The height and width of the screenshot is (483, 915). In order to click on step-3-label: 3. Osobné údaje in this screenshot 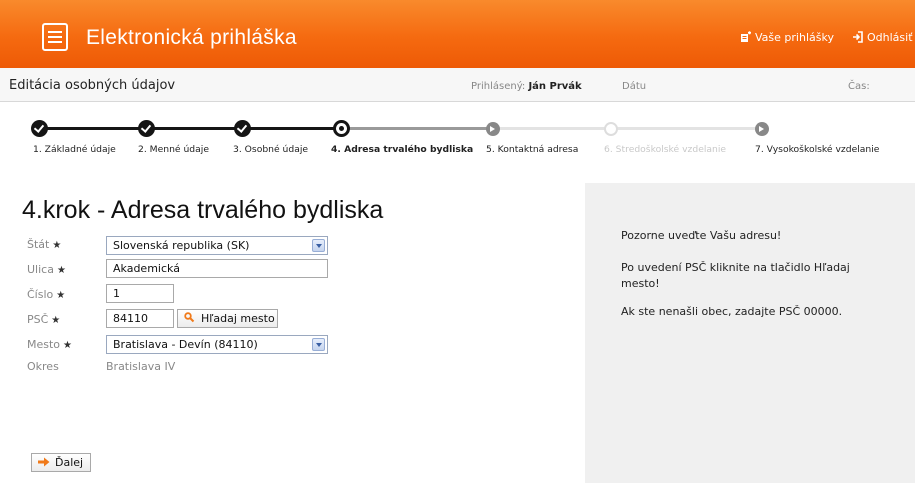, I will do `click(271, 149)`.